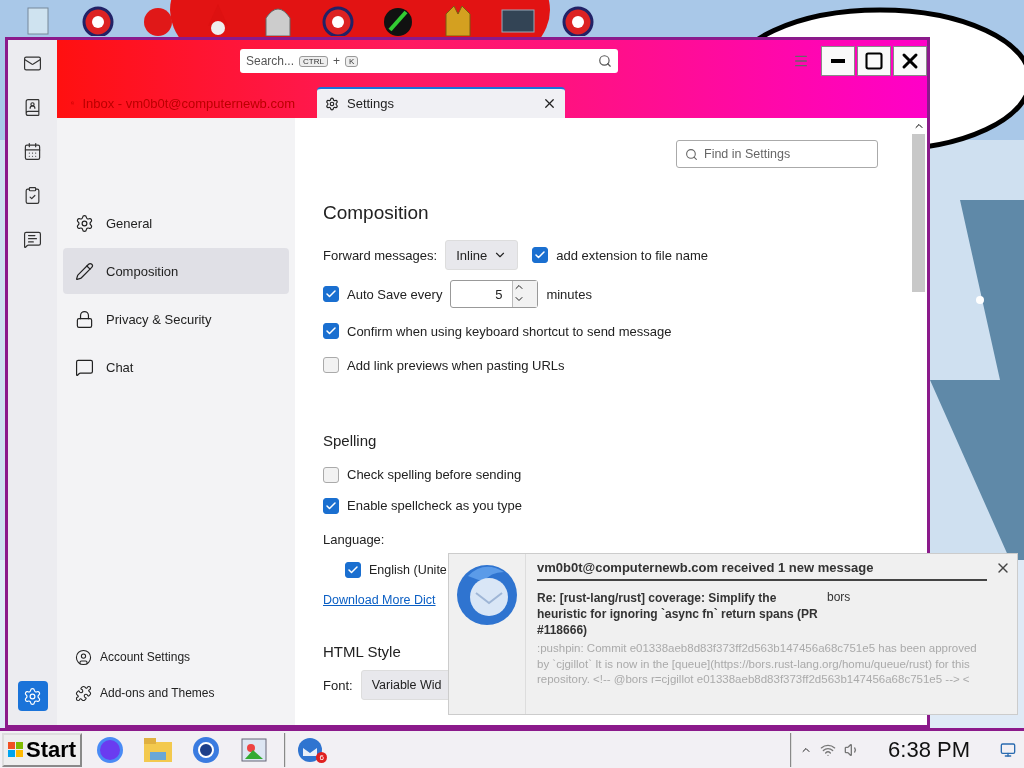 This screenshot has height=768, width=1024. Describe the element at coordinates (569, 294) in the screenshot. I see `unit-label: minutes` at that location.